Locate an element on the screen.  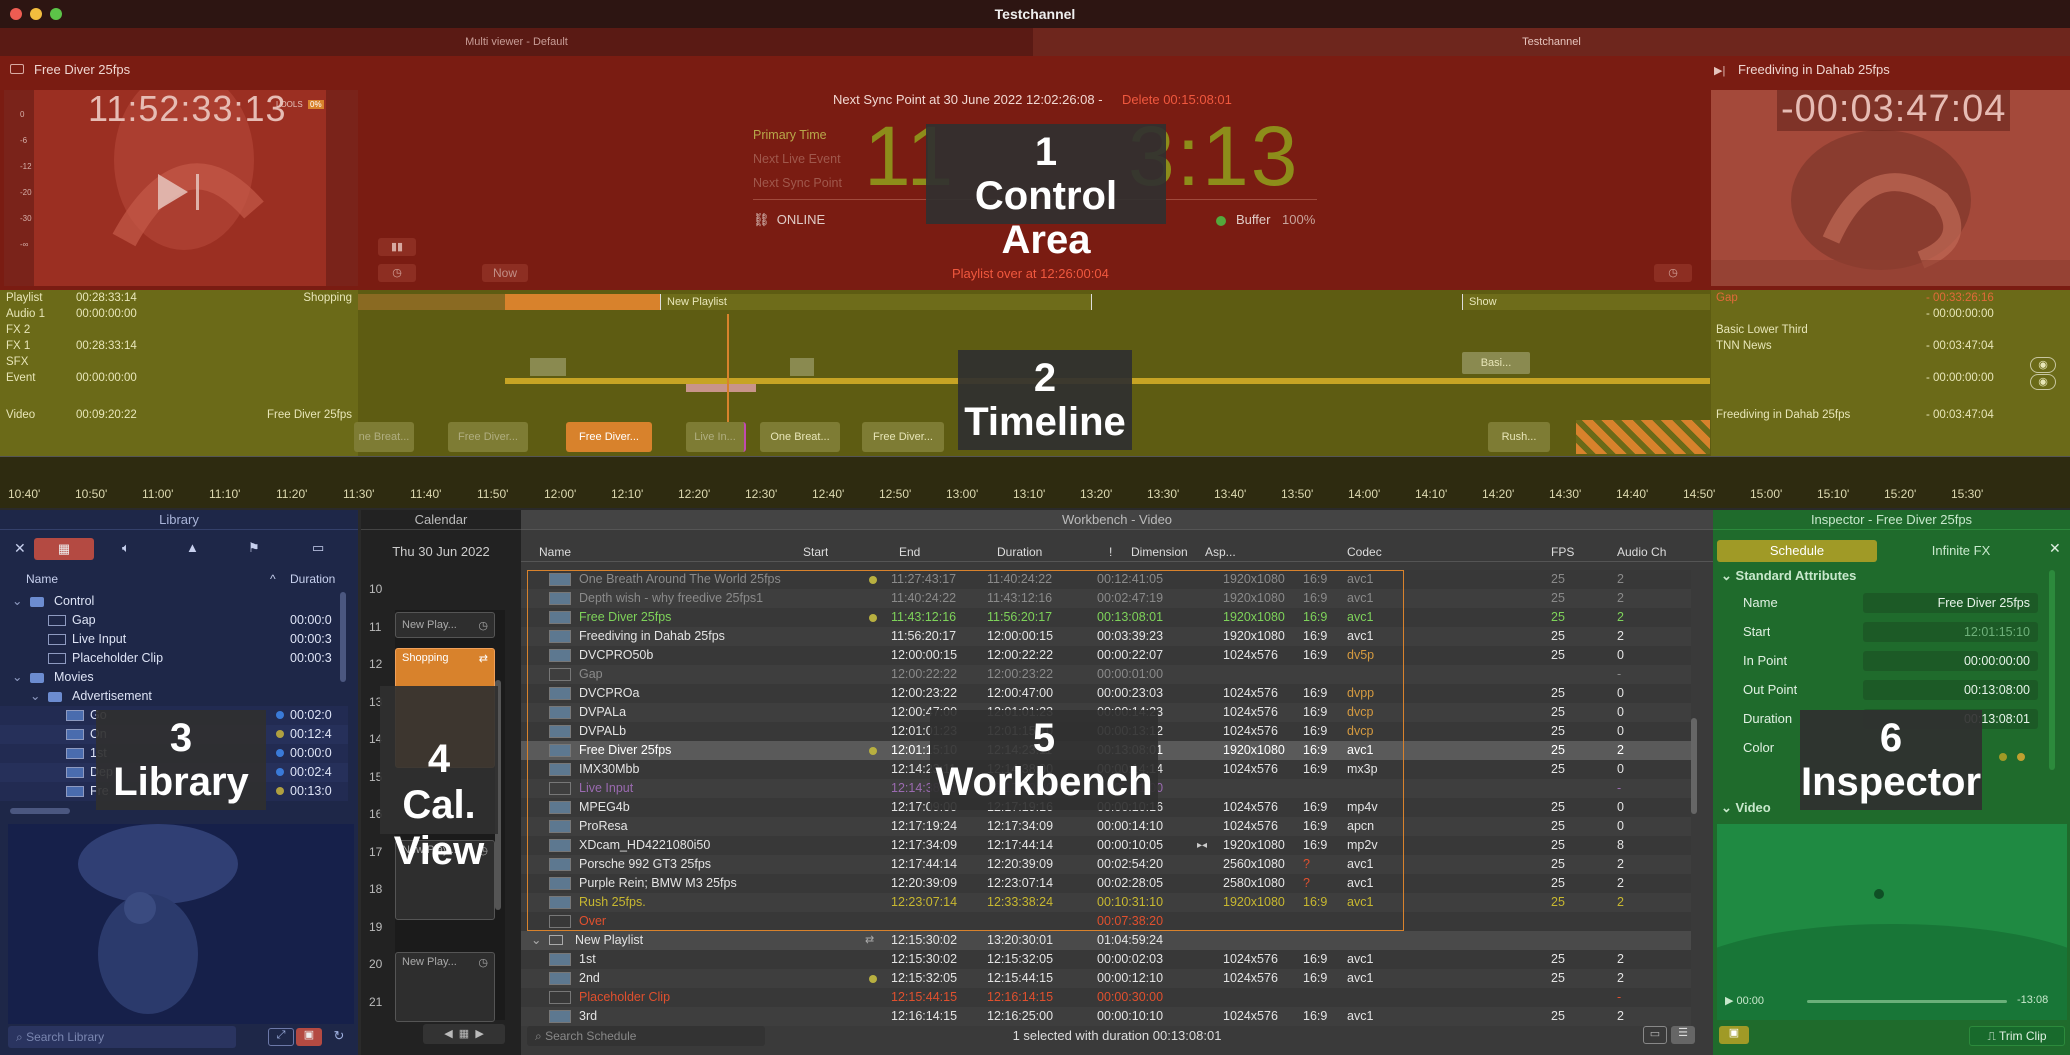
alarm-button: ◷ is located at coordinates (397, 273).